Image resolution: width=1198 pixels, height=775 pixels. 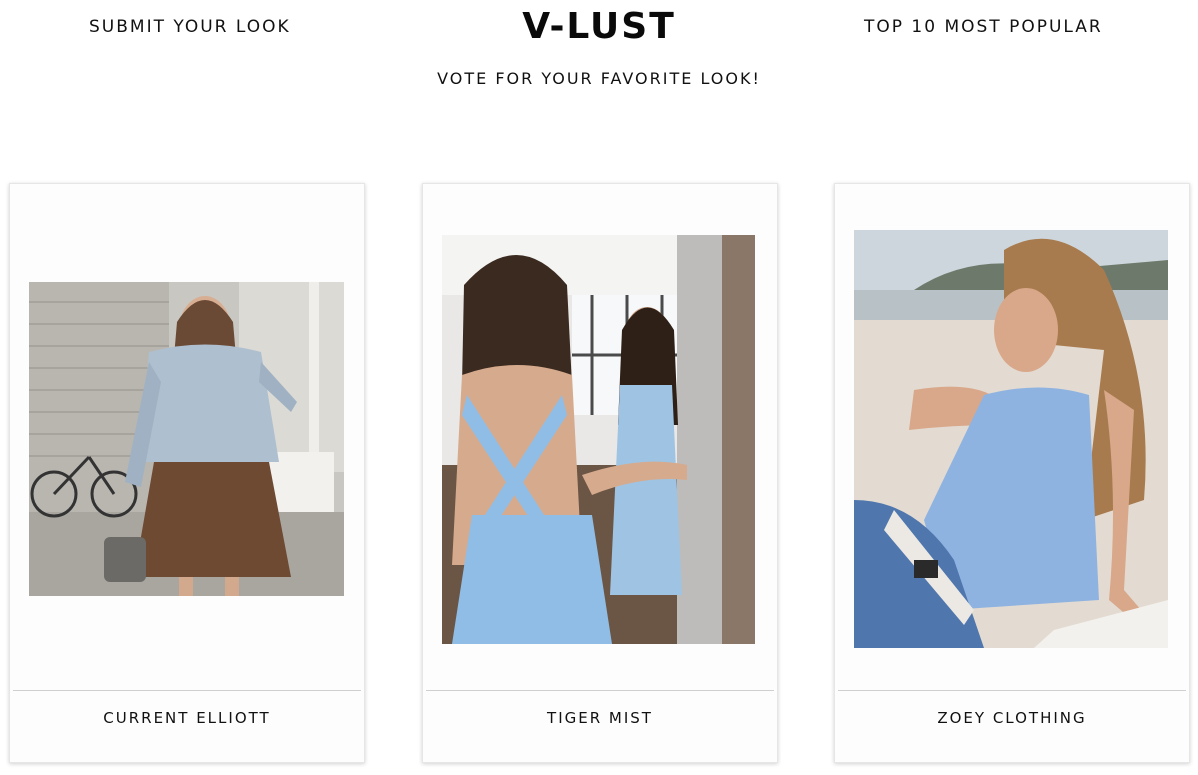 What do you see at coordinates (1012, 718) in the screenshot?
I see `look-brand-name: ZOEY CLOTHING` at bounding box center [1012, 718].